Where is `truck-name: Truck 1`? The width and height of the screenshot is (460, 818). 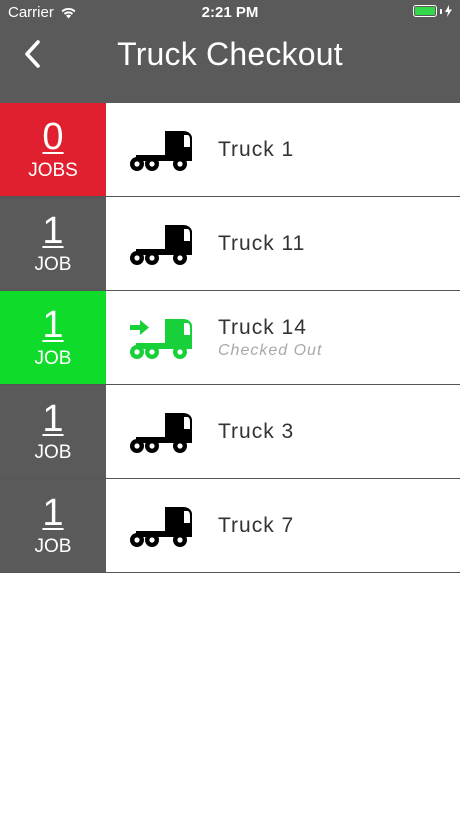
truck-name: Truck 1 is located at coordinates (256, 149).